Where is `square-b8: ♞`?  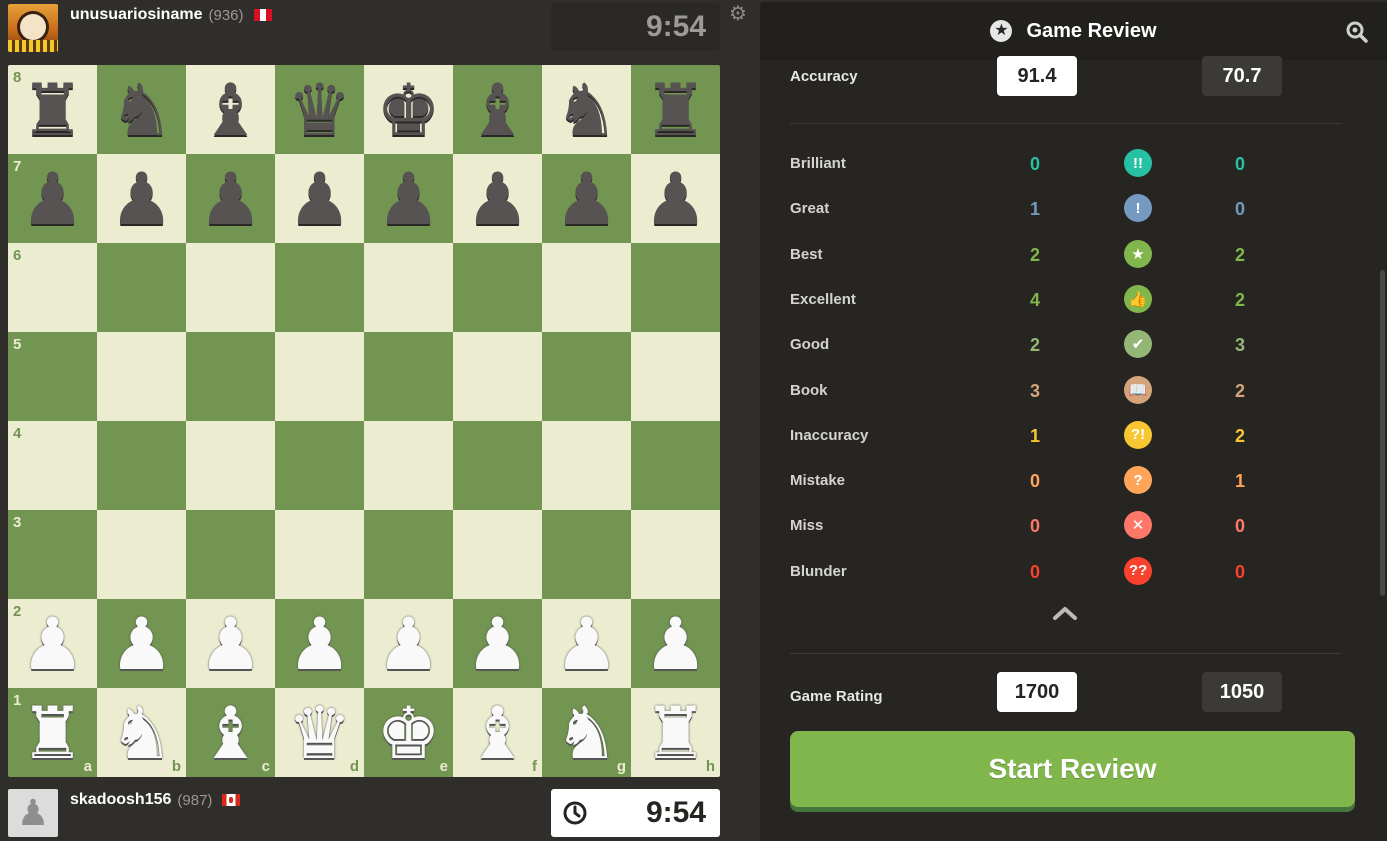
square-b8: ♞ is located at coordinates (141, 109).